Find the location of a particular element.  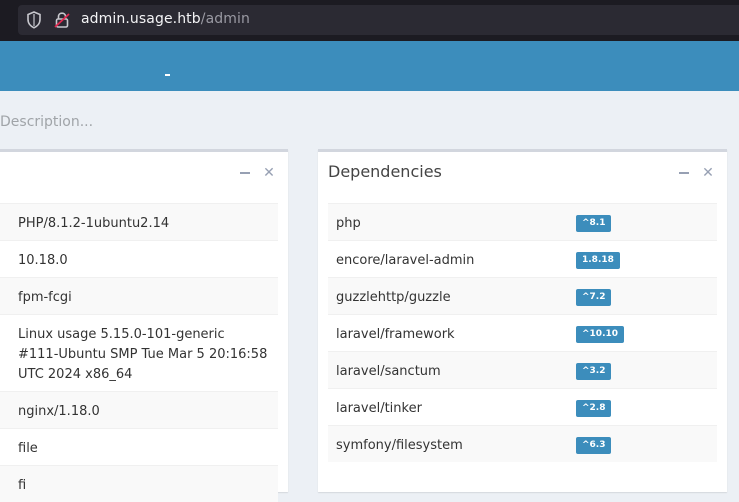

env-value: nginx/1.18.0 is located at coordinates (59, 411).